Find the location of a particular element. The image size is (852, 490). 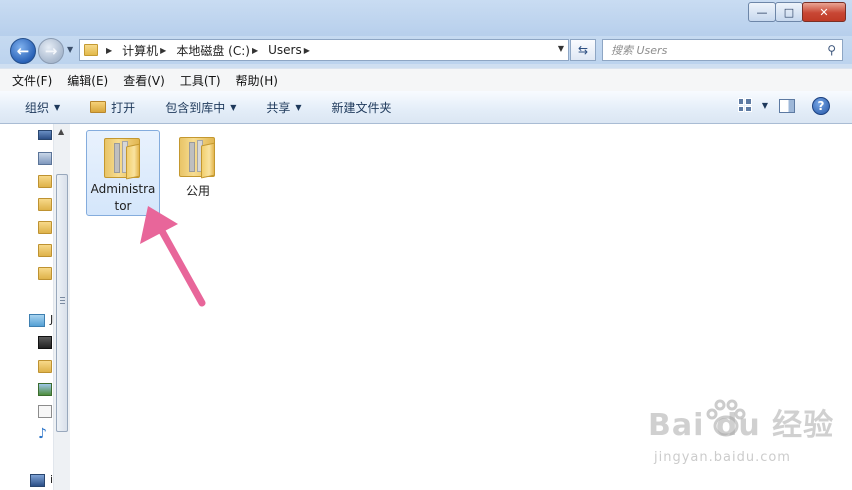

baidu-watermark: Bai du 经验 jingyan.baidu.com is located at coordinates (741, 432).